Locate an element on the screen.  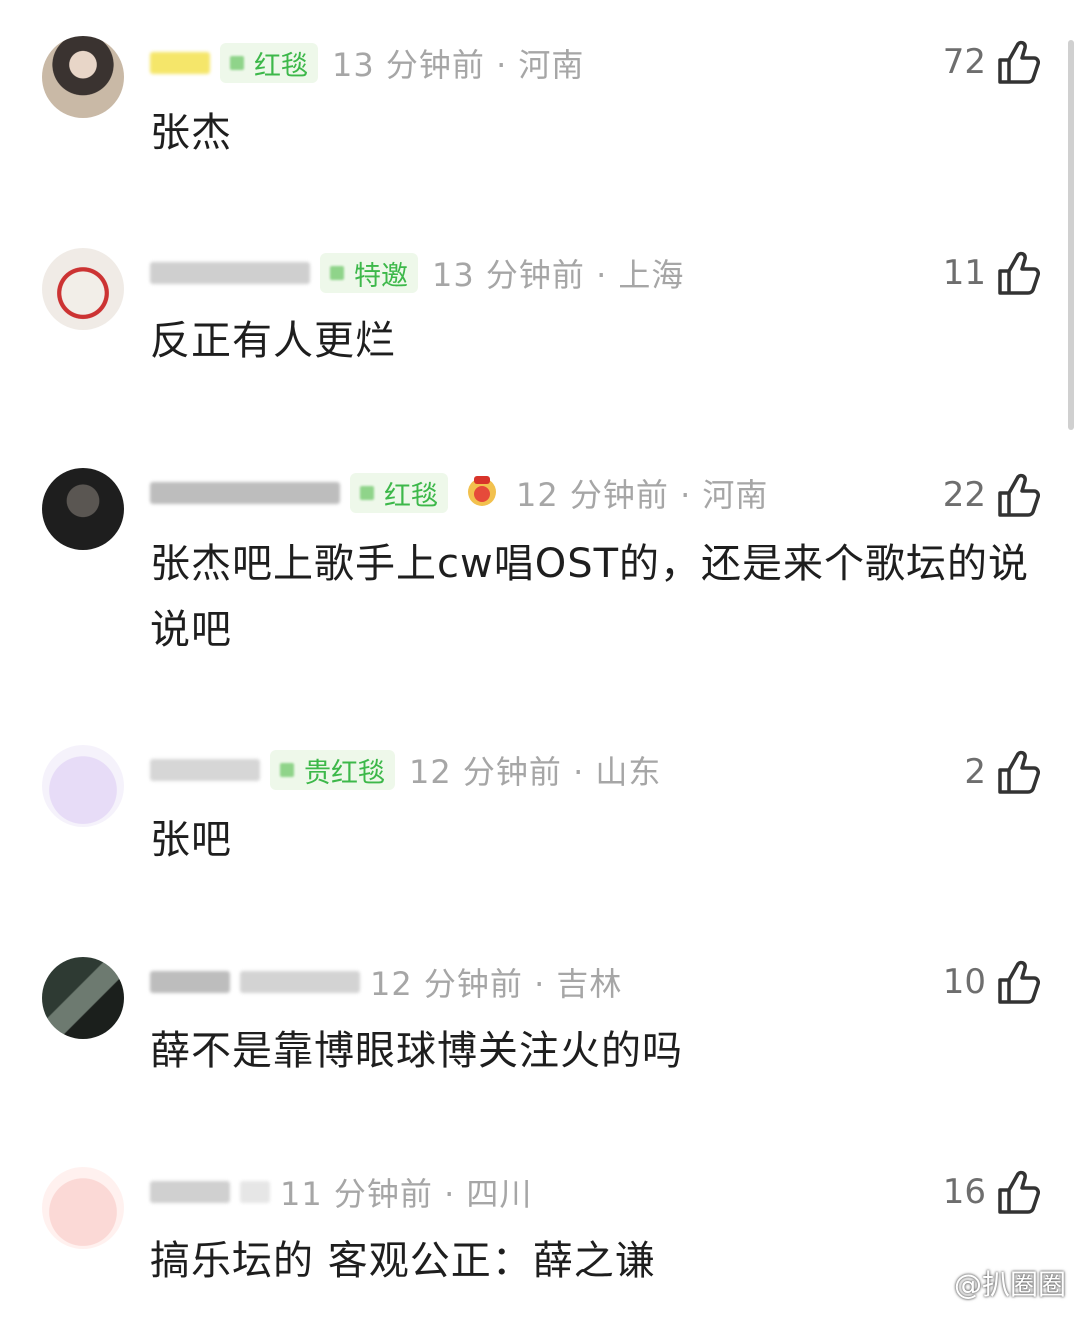
user-badge: 特邀 is located at coordinates (369, 273).